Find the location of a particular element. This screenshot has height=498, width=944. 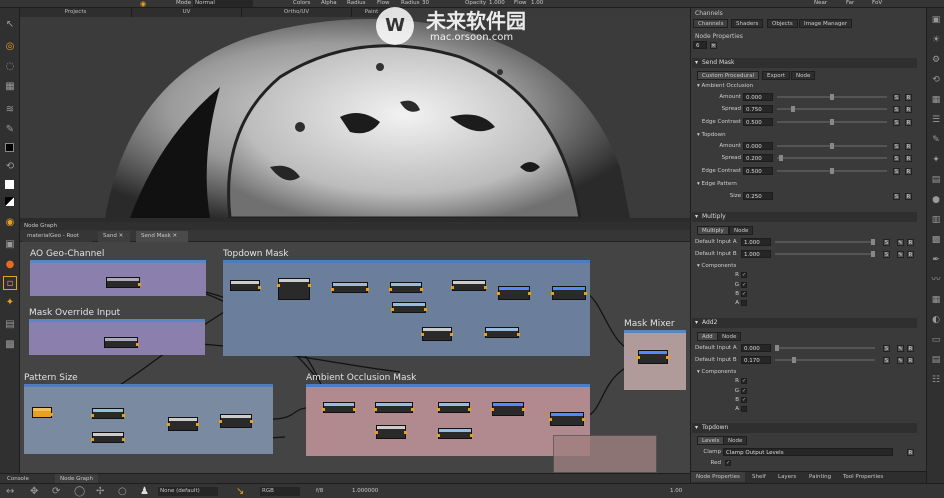

fg-color-swatch is located at coordinates (10, 148).